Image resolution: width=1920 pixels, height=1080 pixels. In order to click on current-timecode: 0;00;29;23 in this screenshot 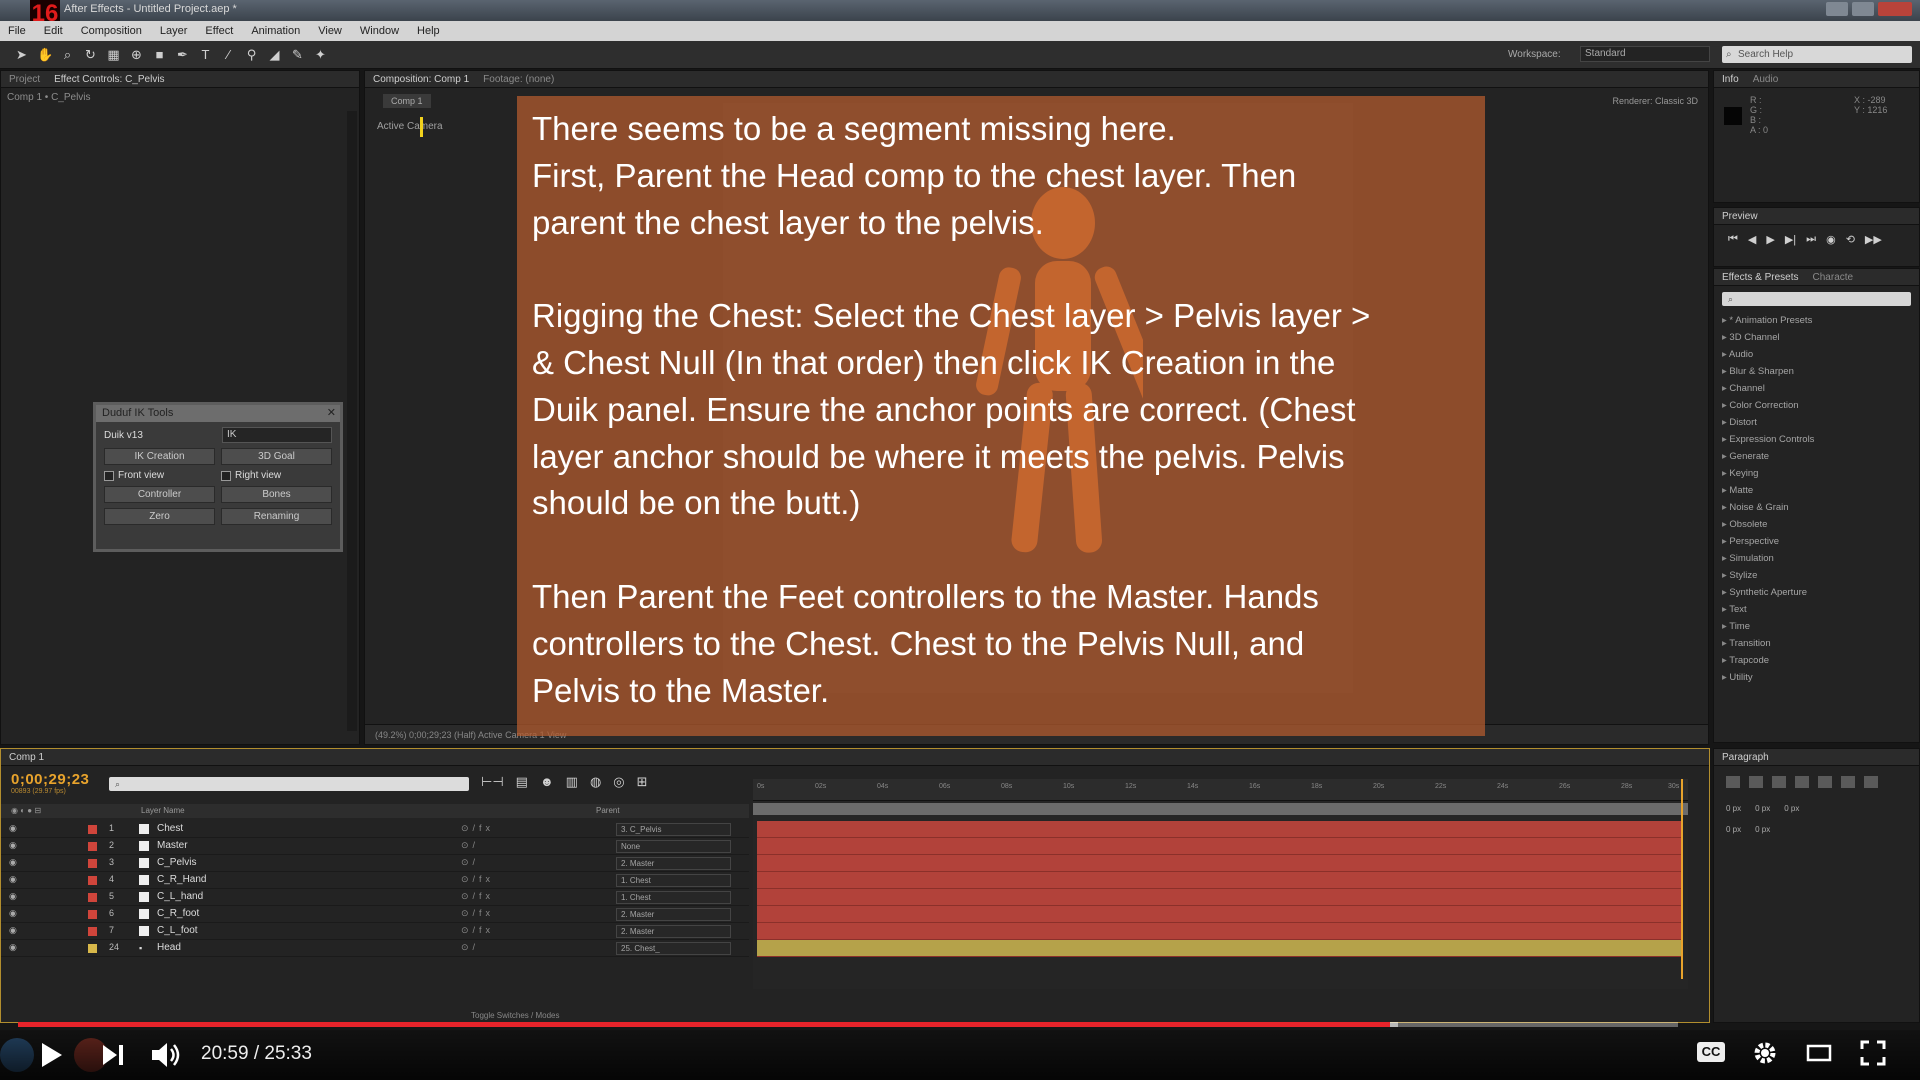, I will do `click(50, 779)`.